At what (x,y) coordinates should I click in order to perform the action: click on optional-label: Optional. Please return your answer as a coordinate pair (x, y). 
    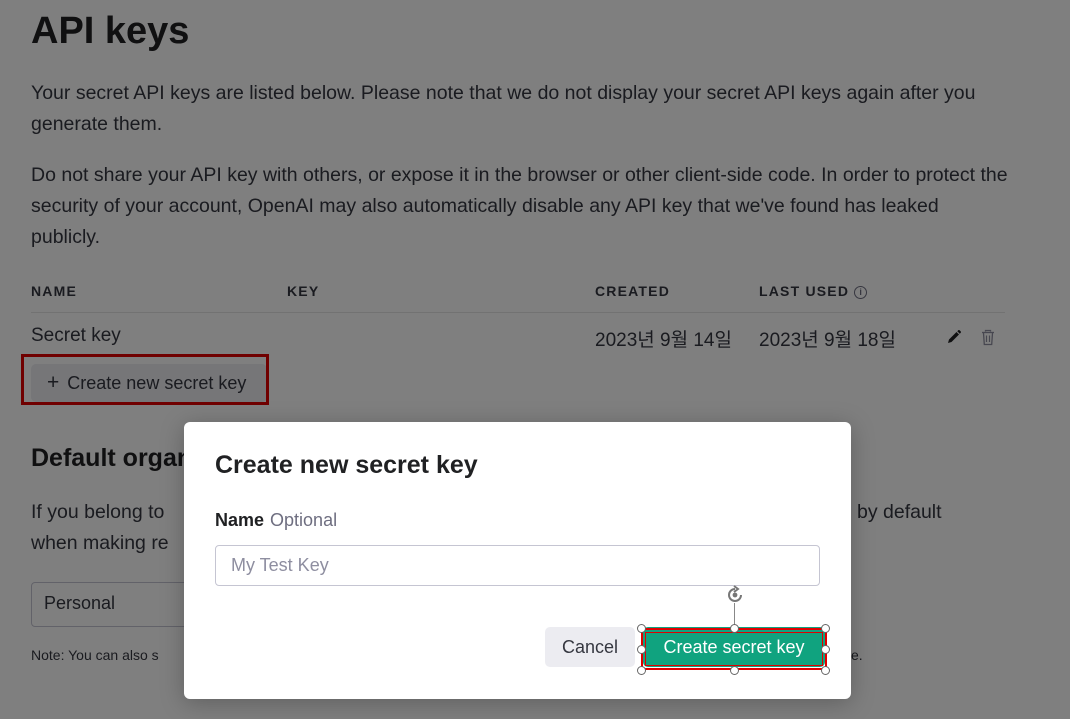
    Looking at the image, I should click on (304, 520).